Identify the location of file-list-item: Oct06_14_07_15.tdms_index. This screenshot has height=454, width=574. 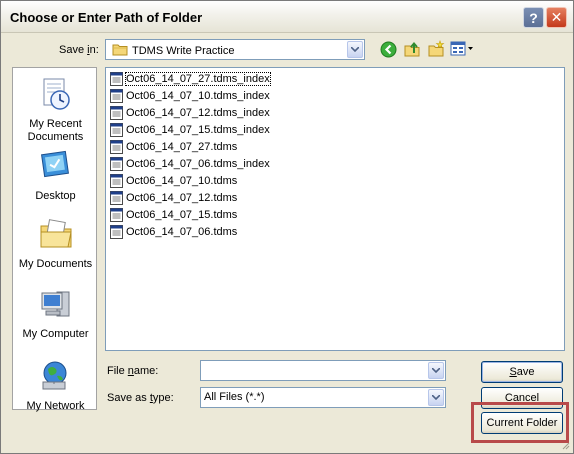
(190, 130).